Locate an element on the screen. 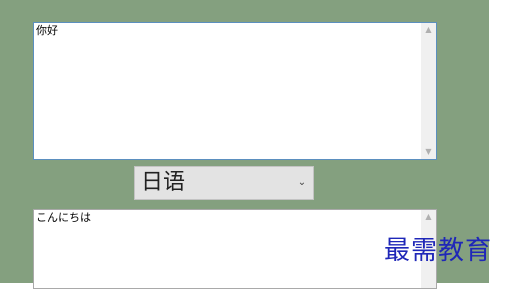  watermark-logo-text: 最需教育 is located at coordinates (438, 251).